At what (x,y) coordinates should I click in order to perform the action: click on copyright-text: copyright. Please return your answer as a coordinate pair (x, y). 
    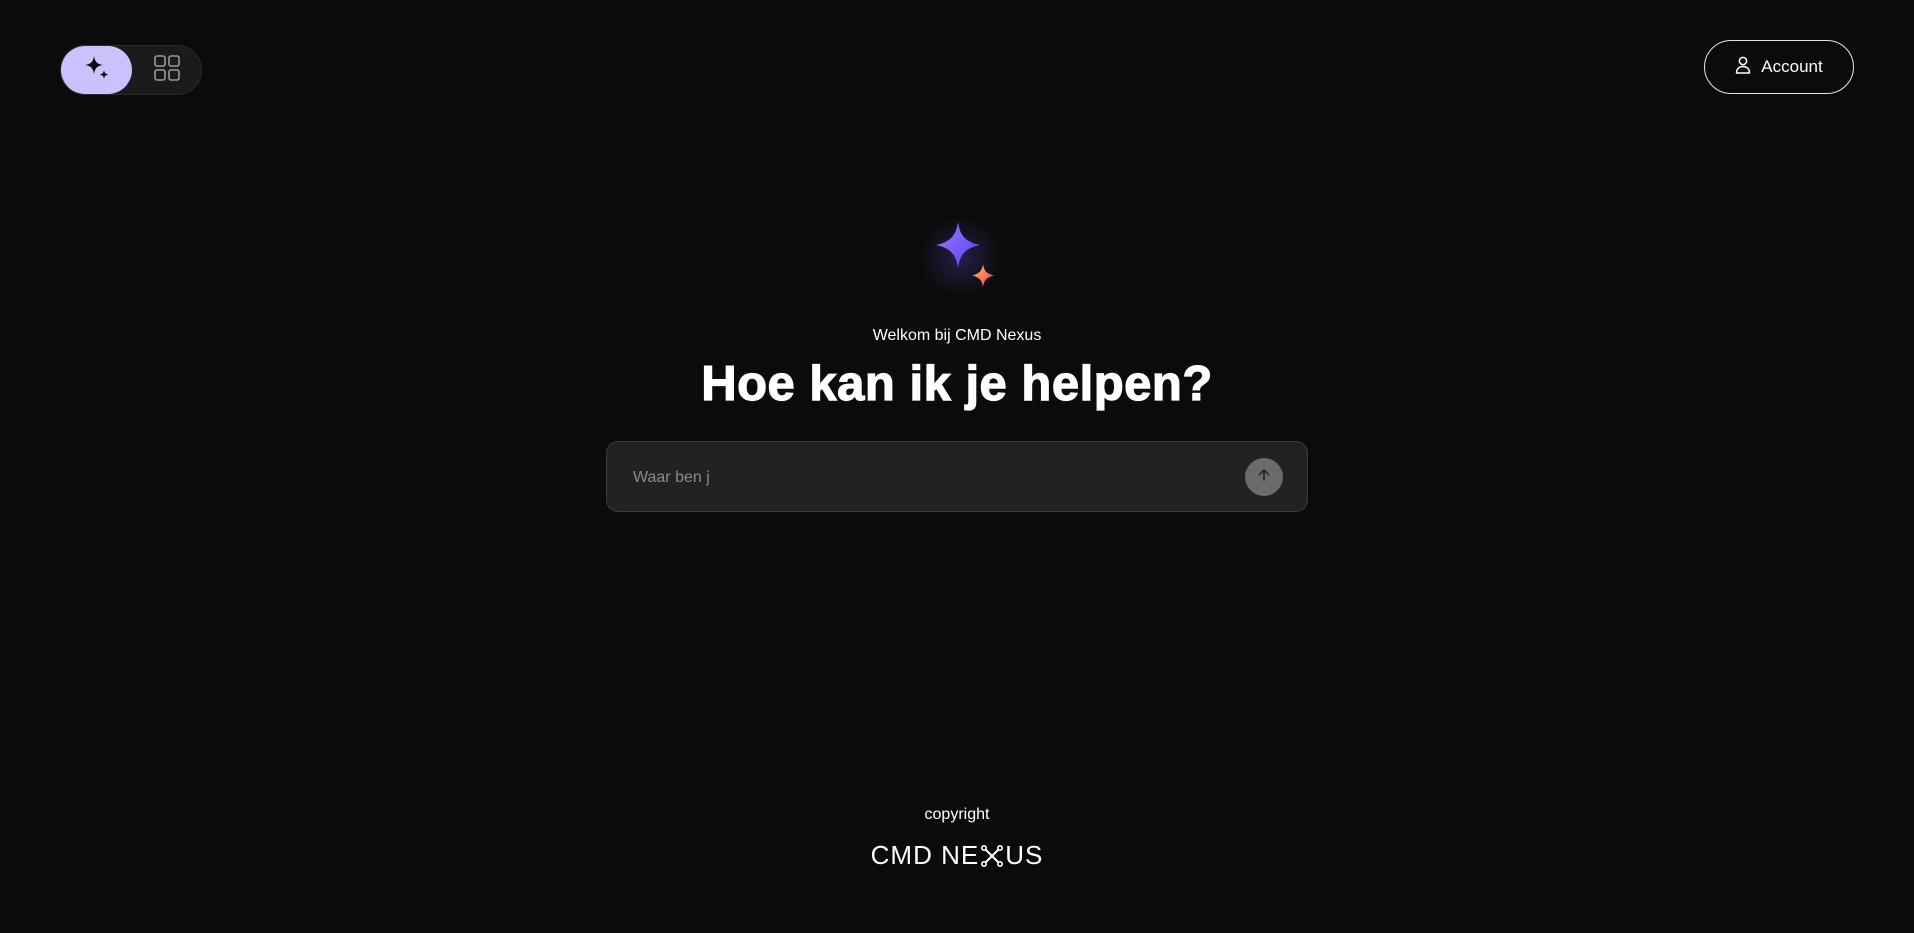
    Looking at the image, I should click on (957, 814).